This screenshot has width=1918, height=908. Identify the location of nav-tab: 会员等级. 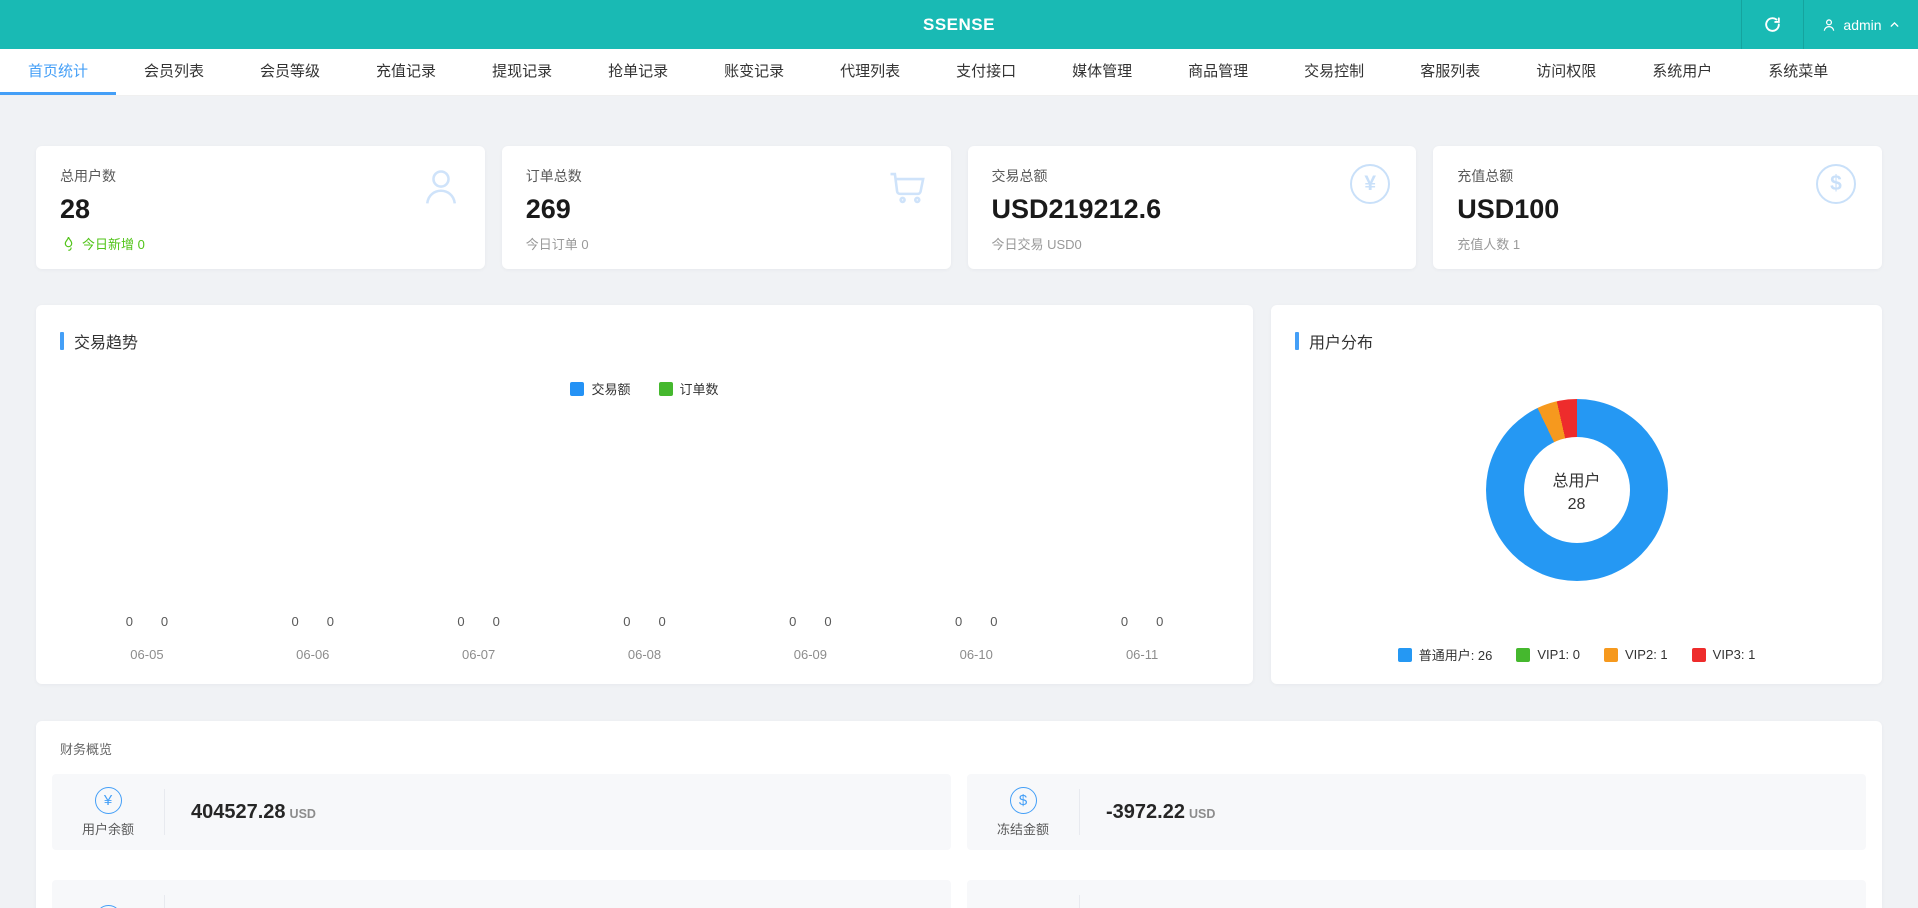
(290, 72).